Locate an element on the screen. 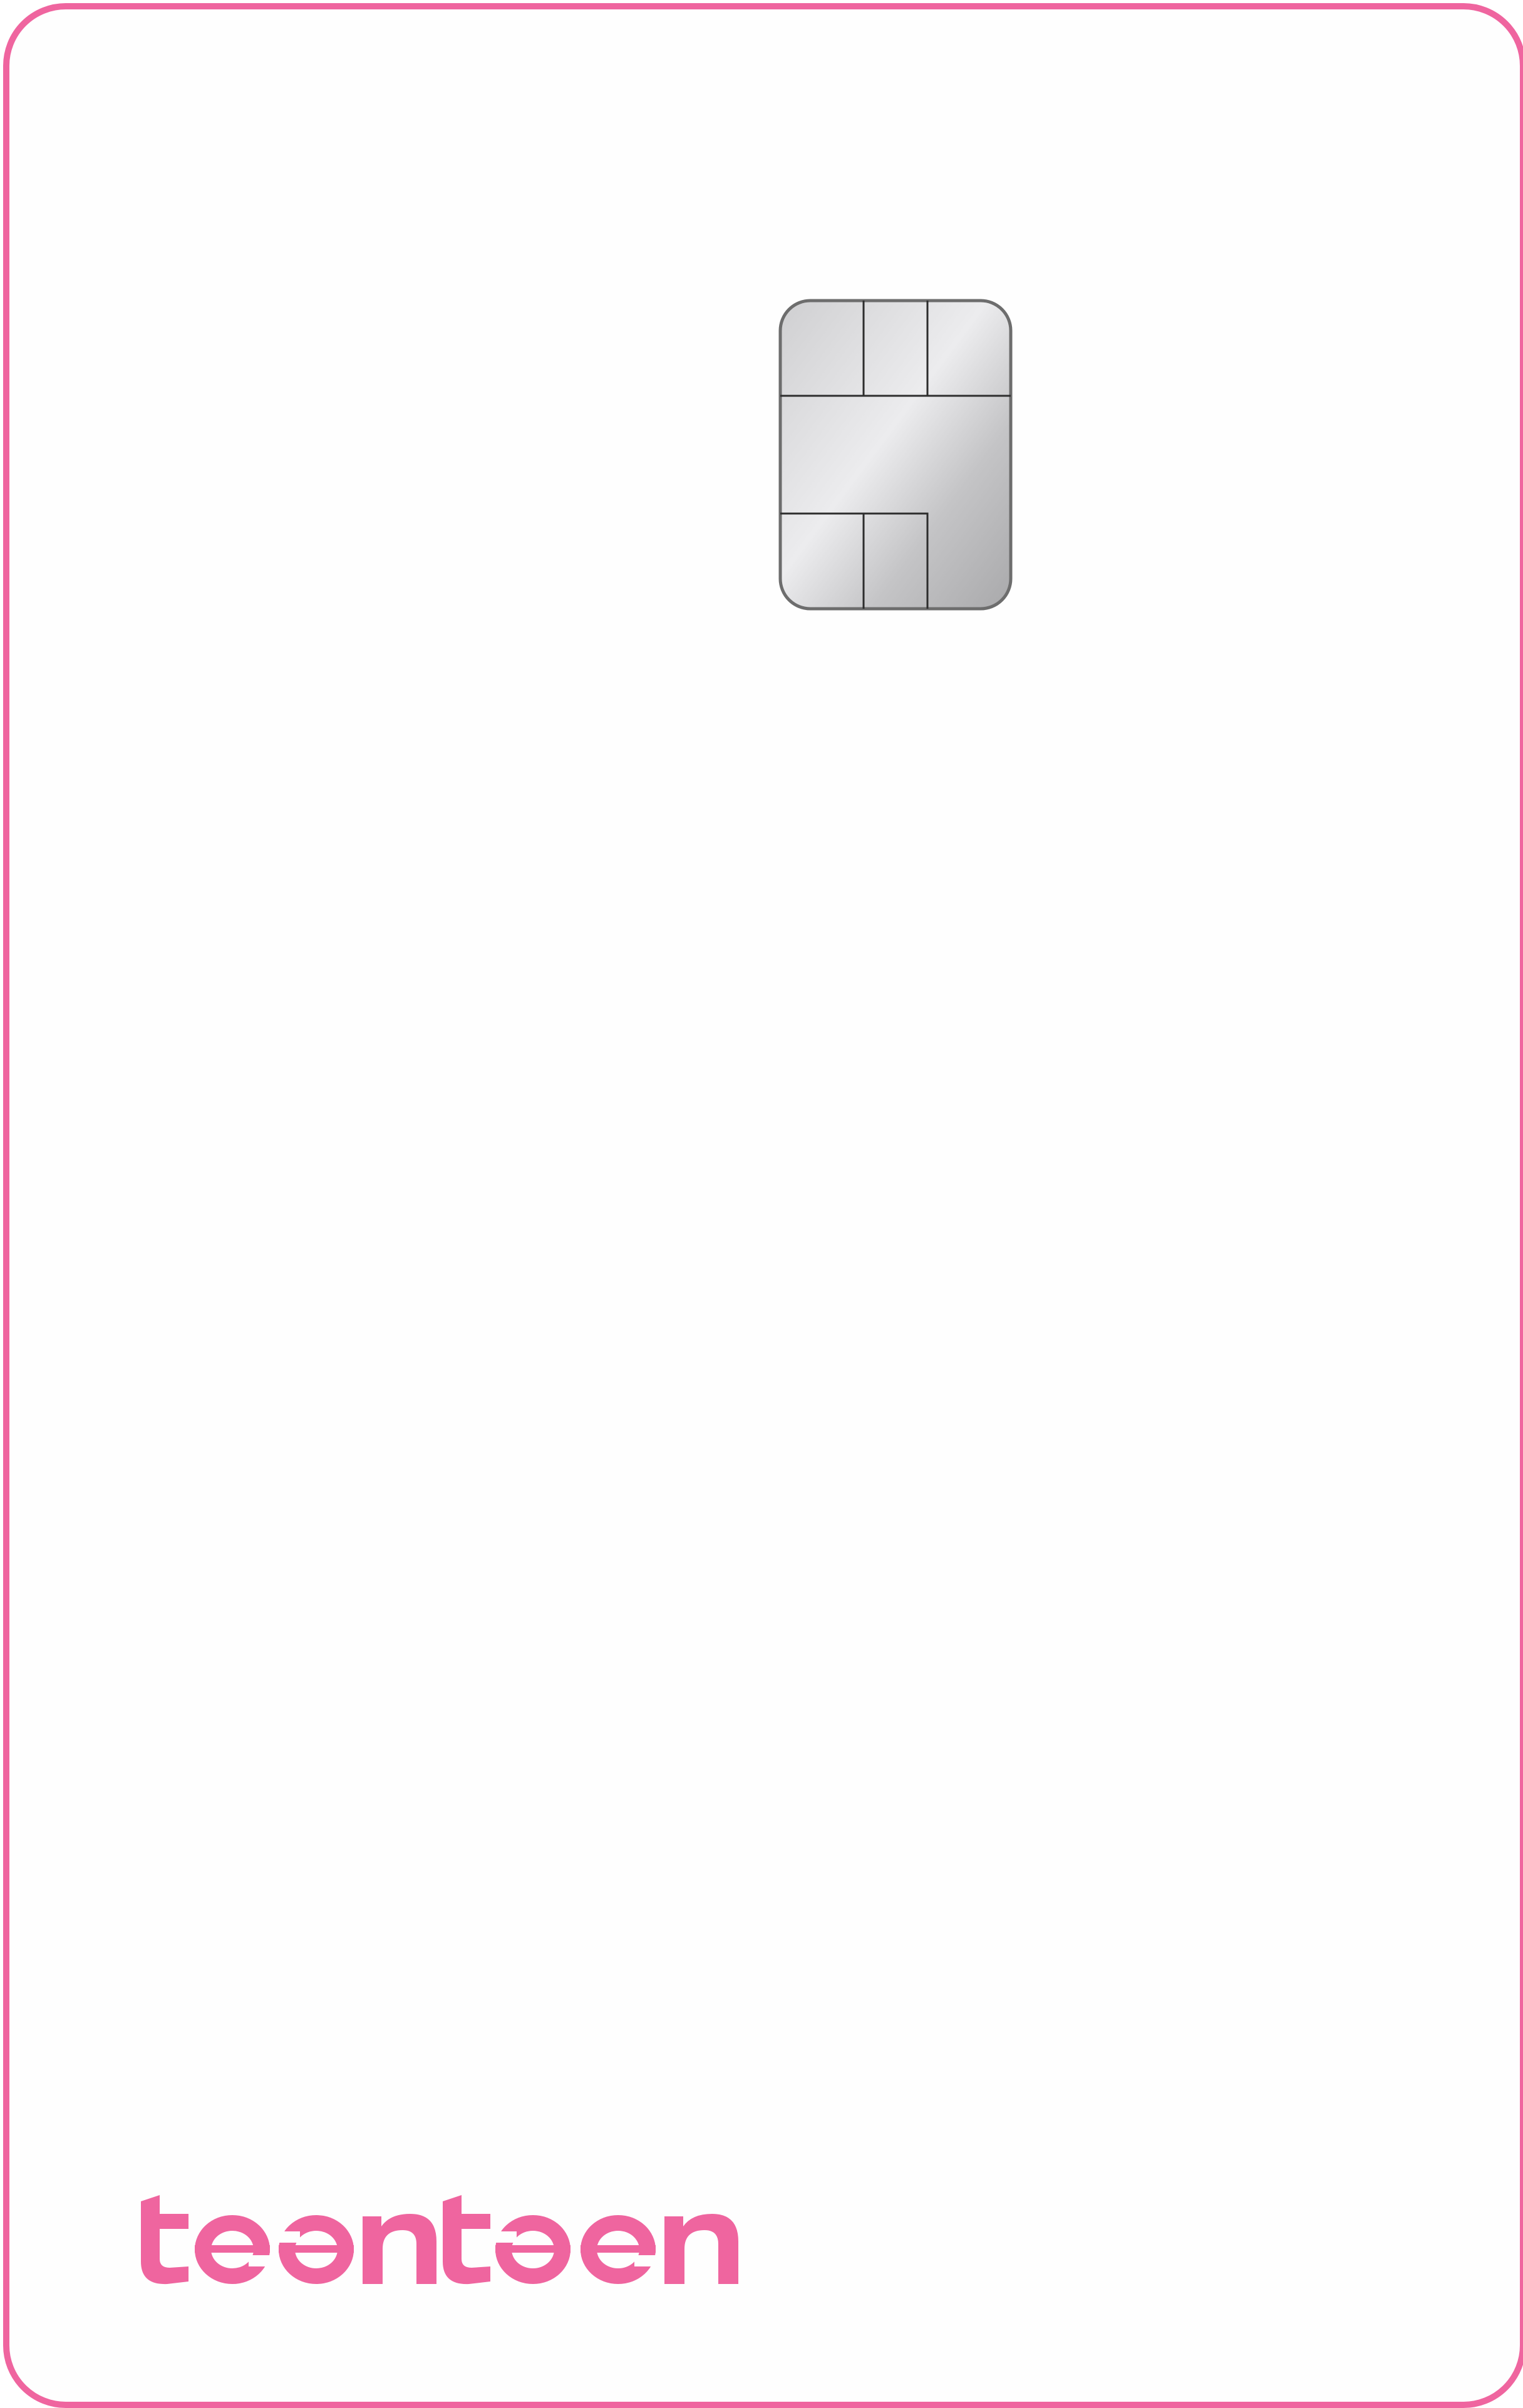  teenteen-logo is located at coordinates (472, 2238).